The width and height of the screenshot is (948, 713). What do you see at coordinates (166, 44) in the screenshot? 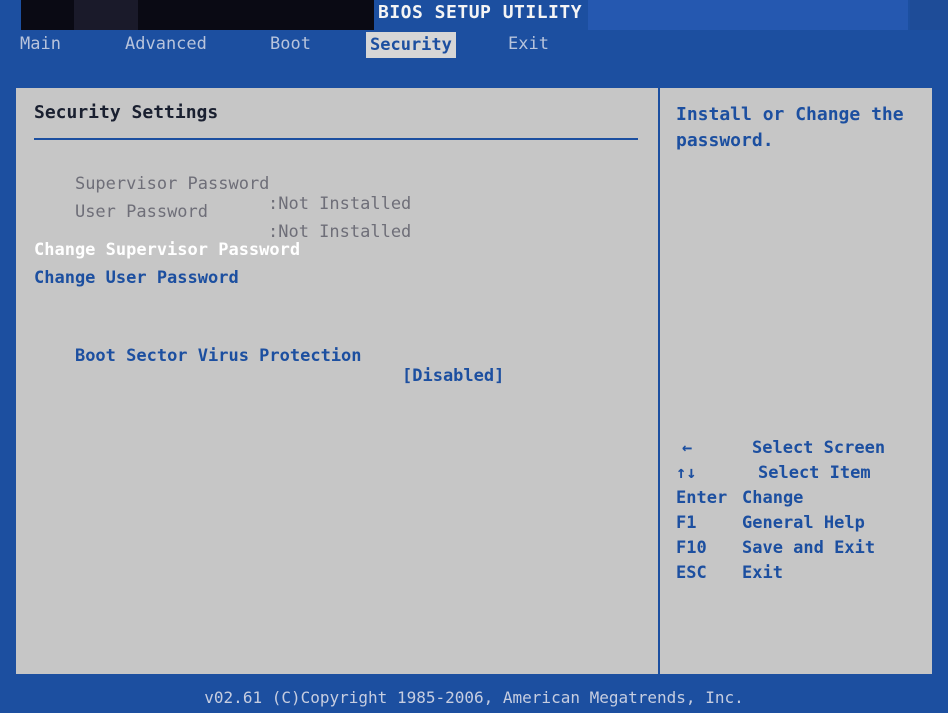
I see `tab-advanced: Advanced` at bounding box center [166, 44].